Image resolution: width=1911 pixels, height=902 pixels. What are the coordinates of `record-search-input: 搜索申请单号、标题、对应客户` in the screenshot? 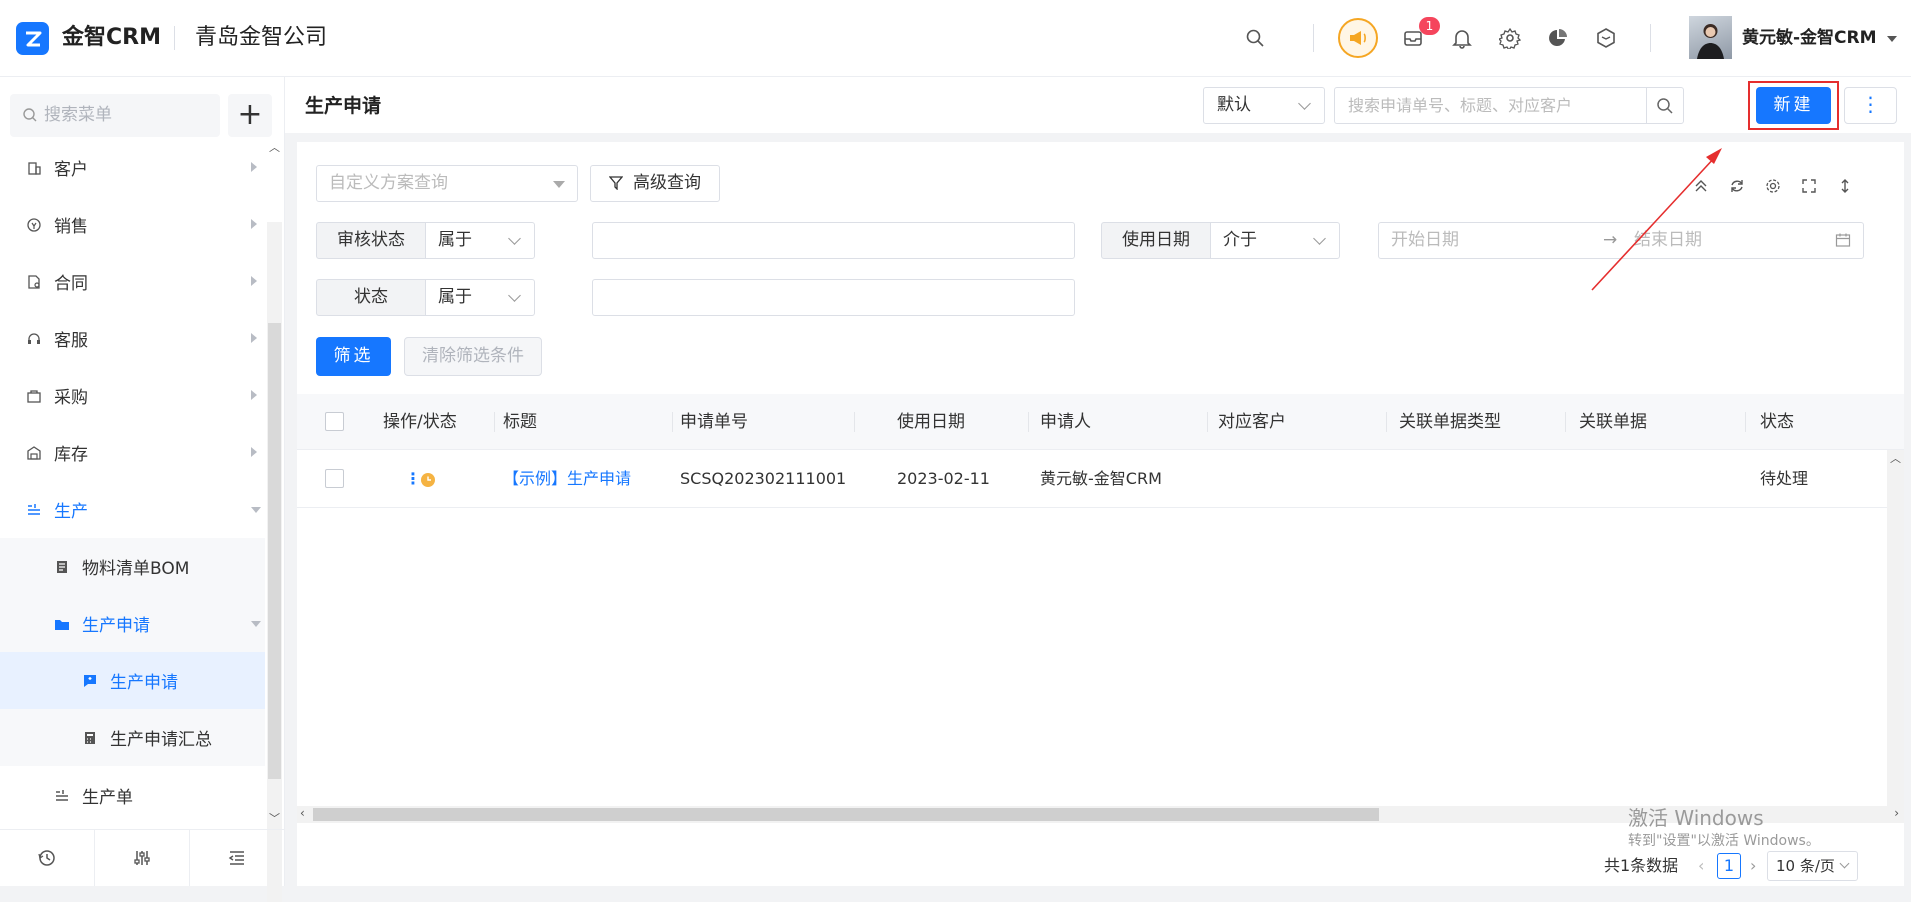 It's located at (1509, 105).